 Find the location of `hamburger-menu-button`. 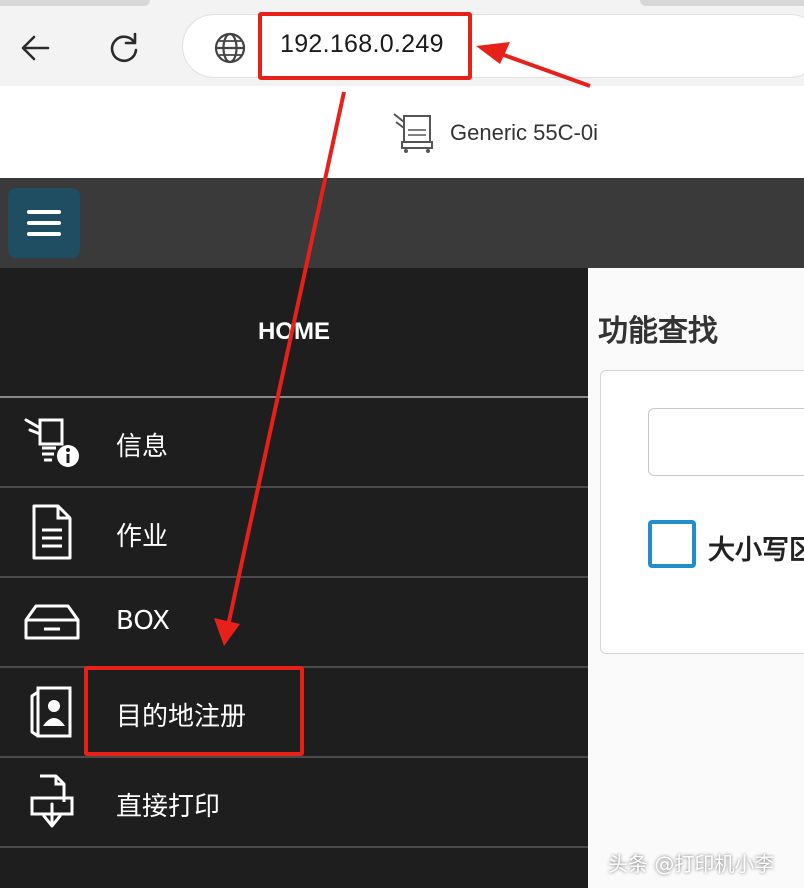

hamburger-menu-button is located at coordinates (44, 223).